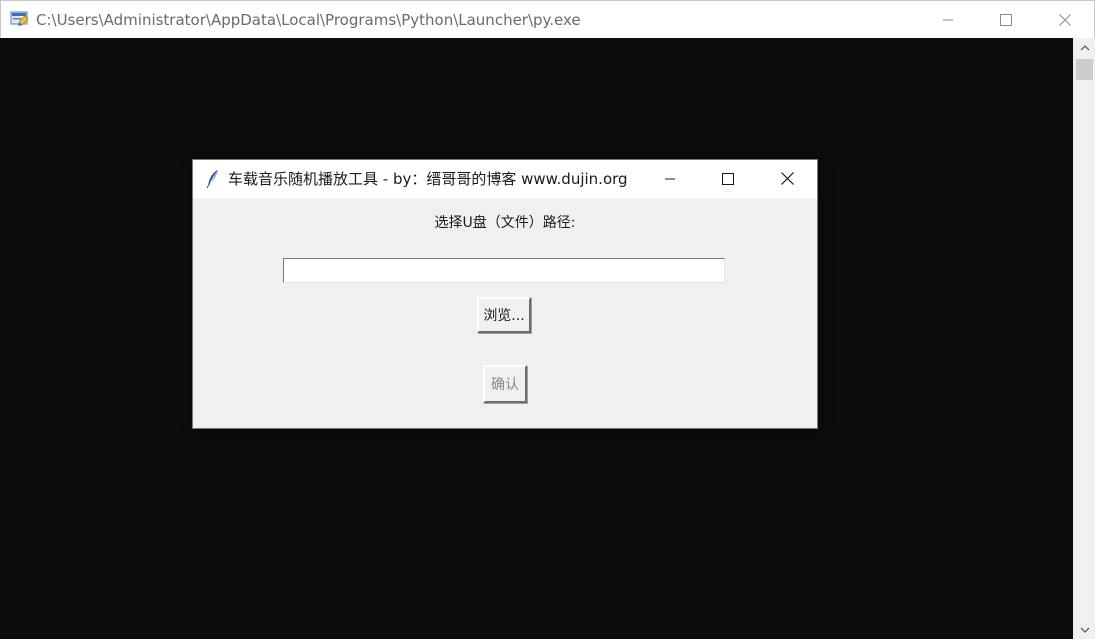 Image resolution: width=1095 pixels, height=639 pixels. What do you see at coordinates (1084, 630) in the screenshot?
I see `scroll-down-arrow-icon` at bounding box center [1084, 630].